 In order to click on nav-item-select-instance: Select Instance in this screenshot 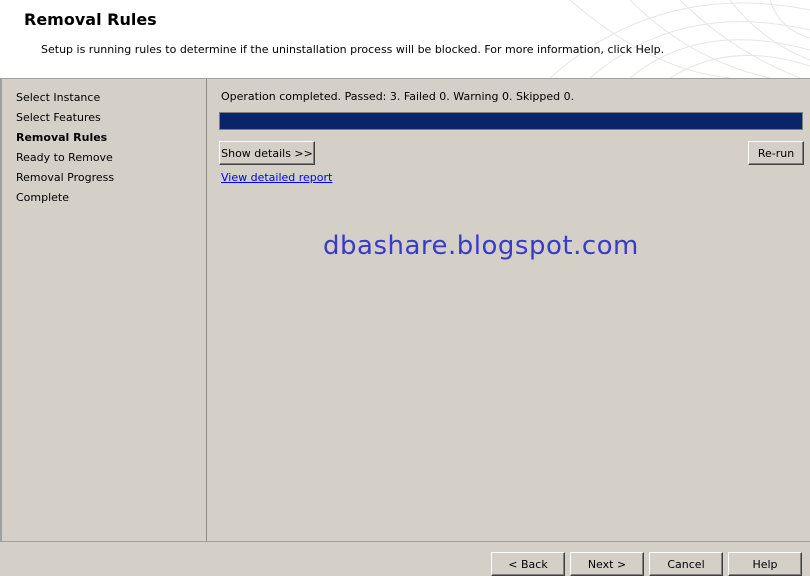, I will do `click(58, 97)`.